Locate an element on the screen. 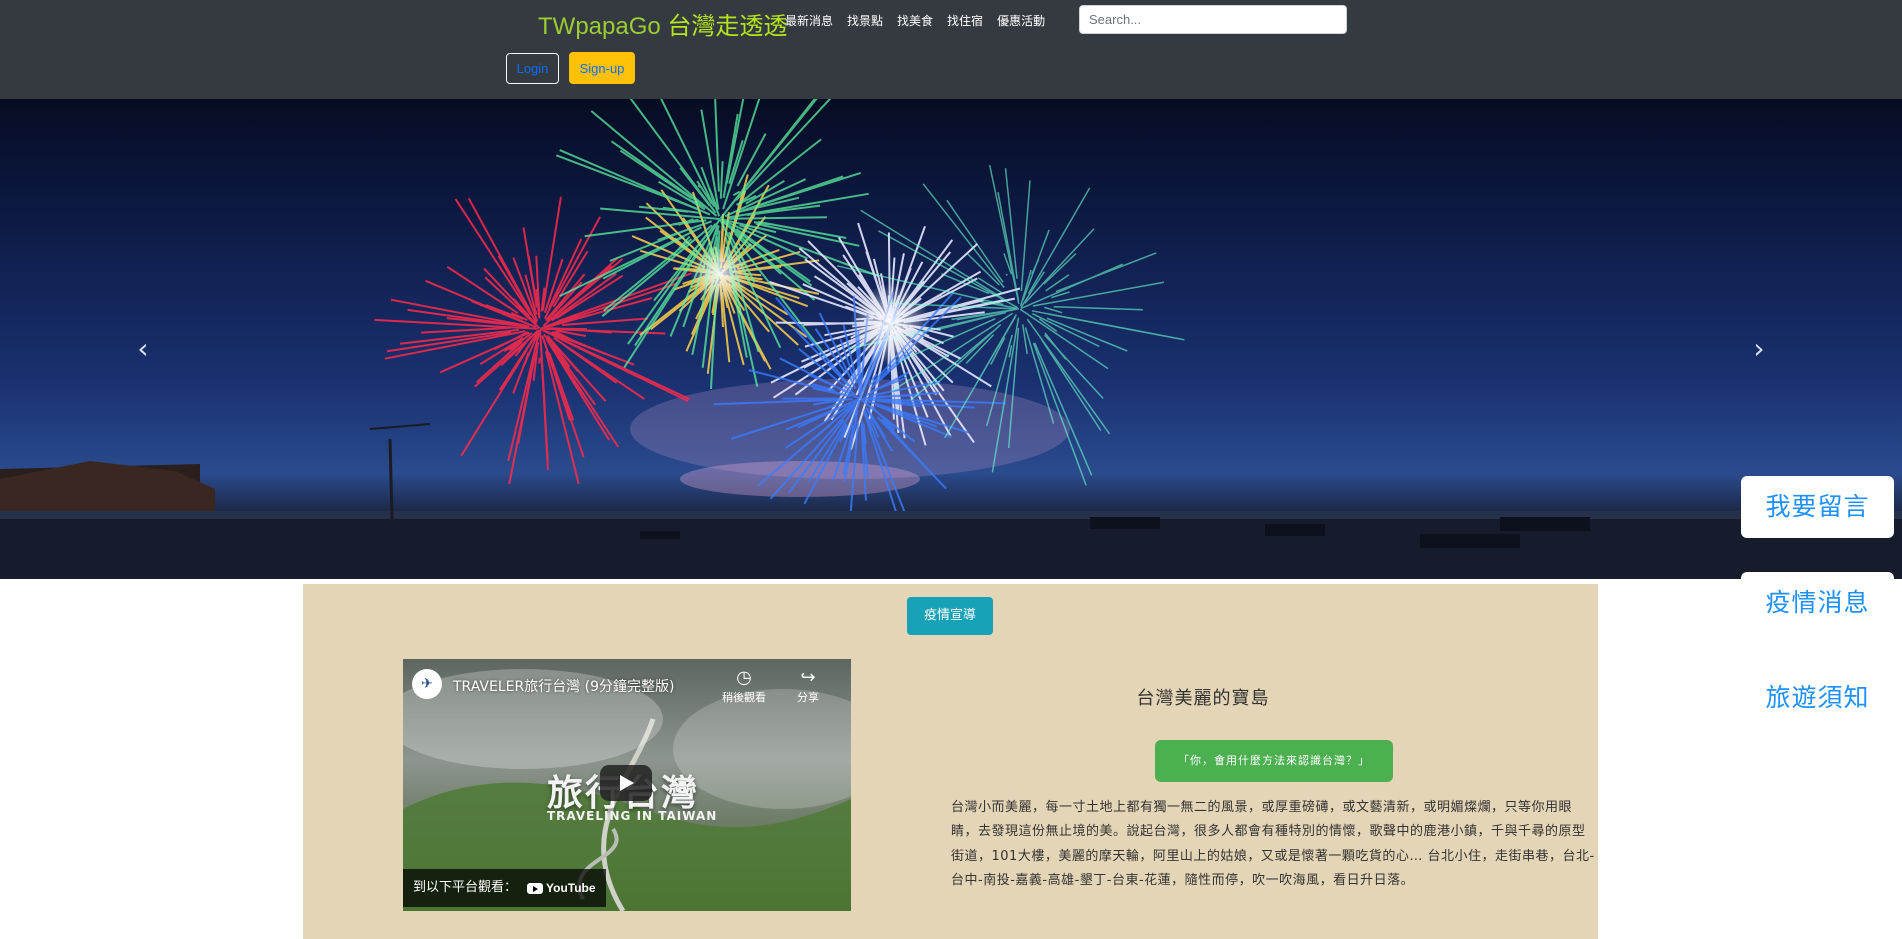  video-title: TRAVELER旅行台灣 (9分鐘完整版) is located at coordinates (563, 686).